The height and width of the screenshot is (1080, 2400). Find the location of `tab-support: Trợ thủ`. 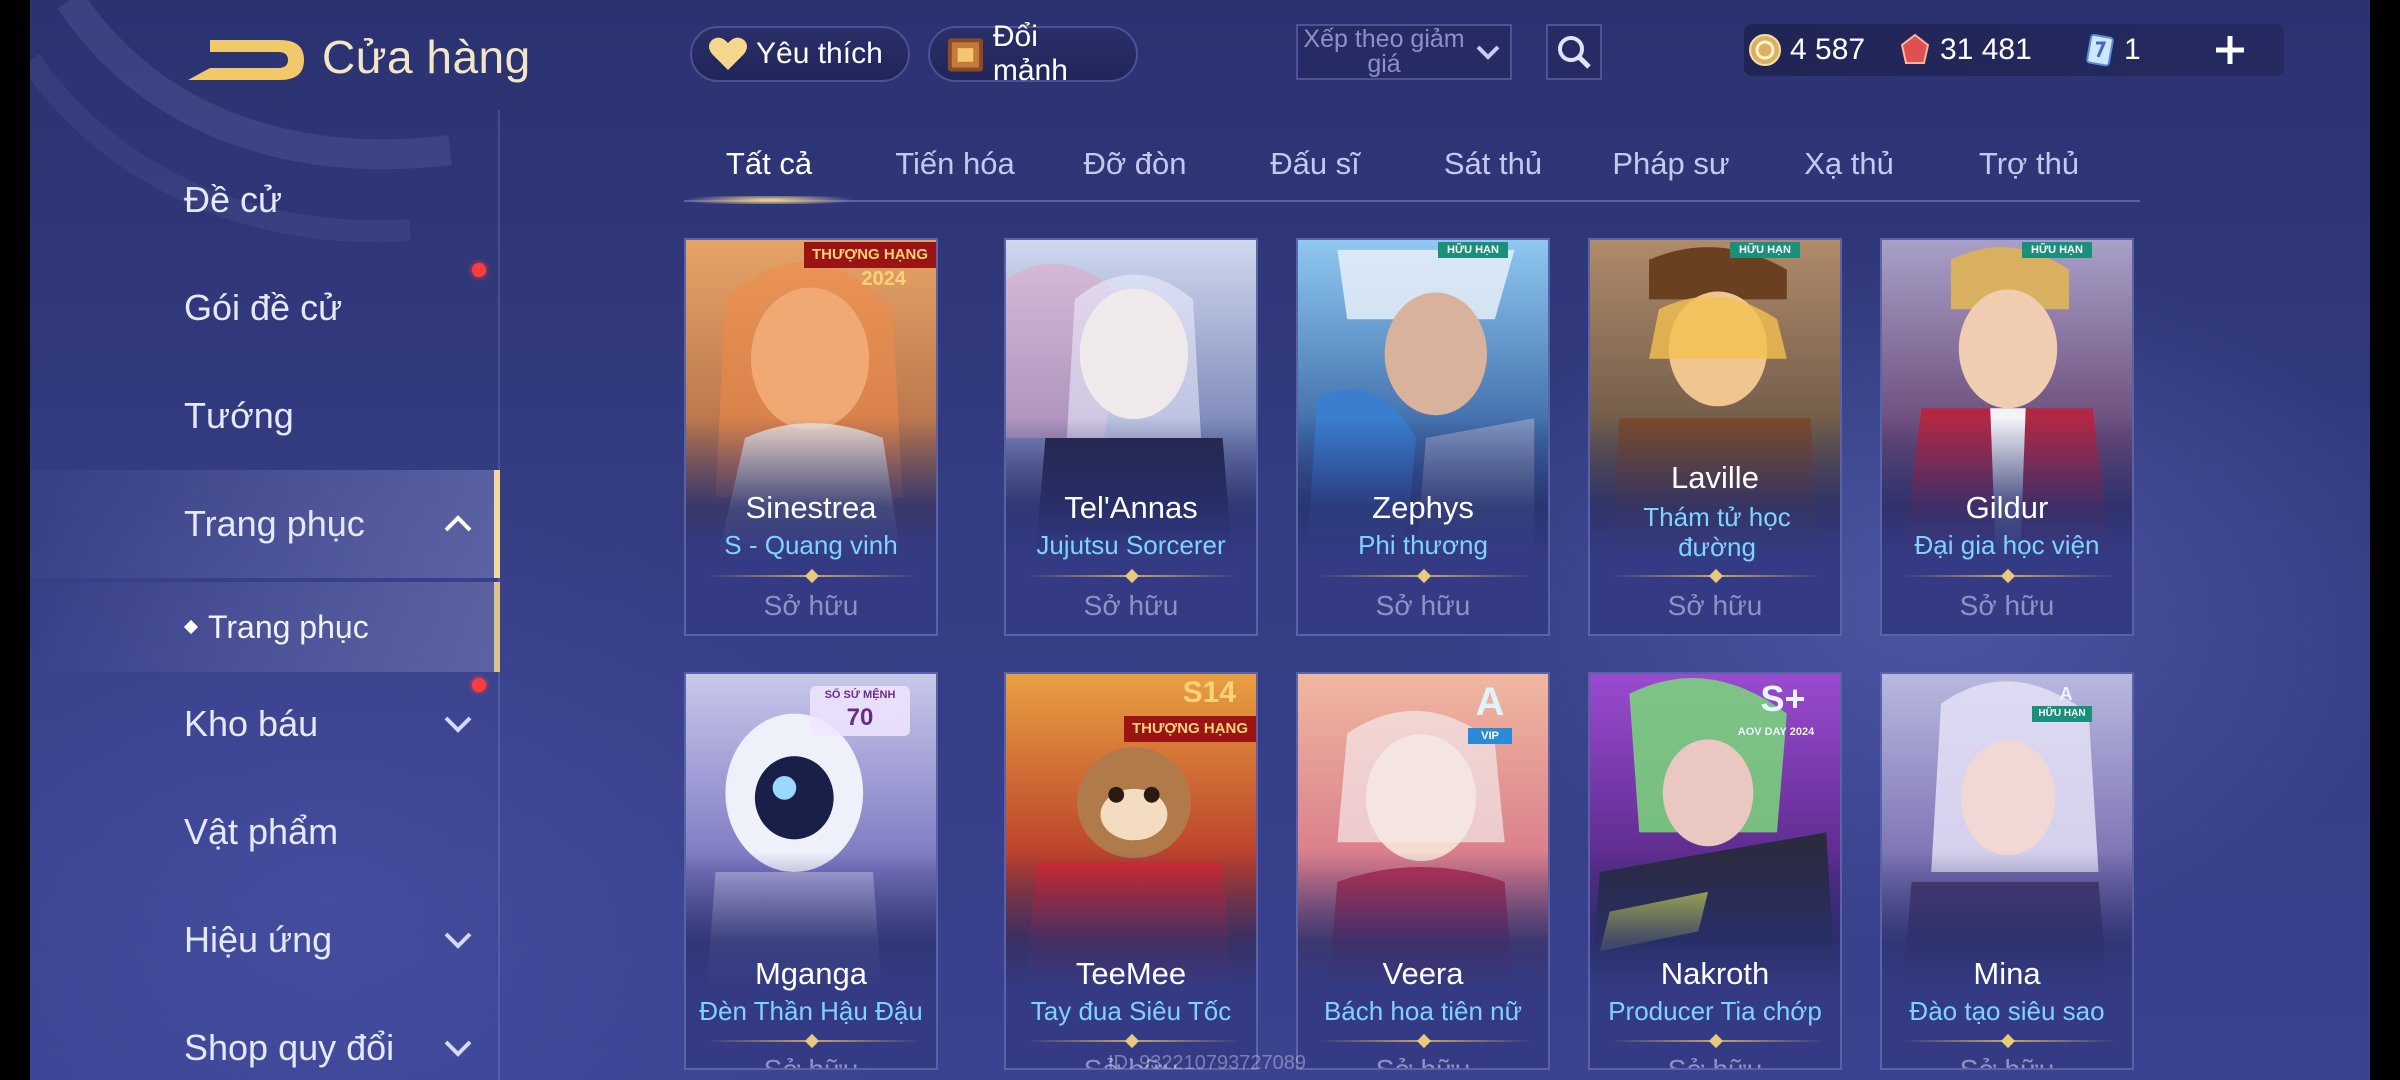

tab-support: Trợ thủ is located at coordinates (2029, 171).